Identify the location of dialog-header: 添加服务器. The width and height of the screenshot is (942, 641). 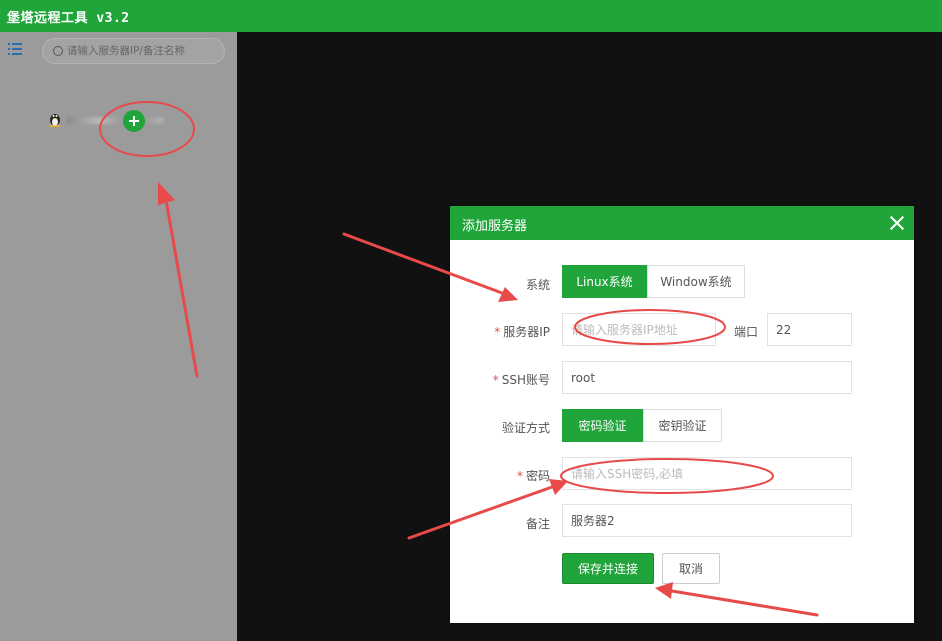
(682, 223).